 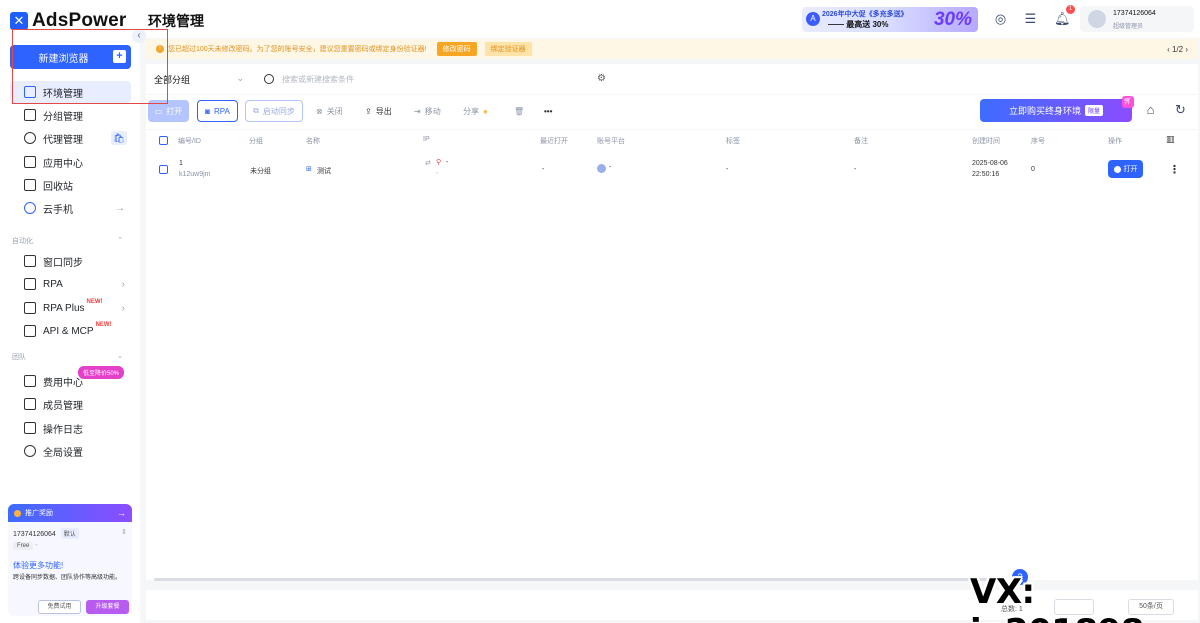 I want to click on horizontal-scrollbar, so click(x=574, y=579).